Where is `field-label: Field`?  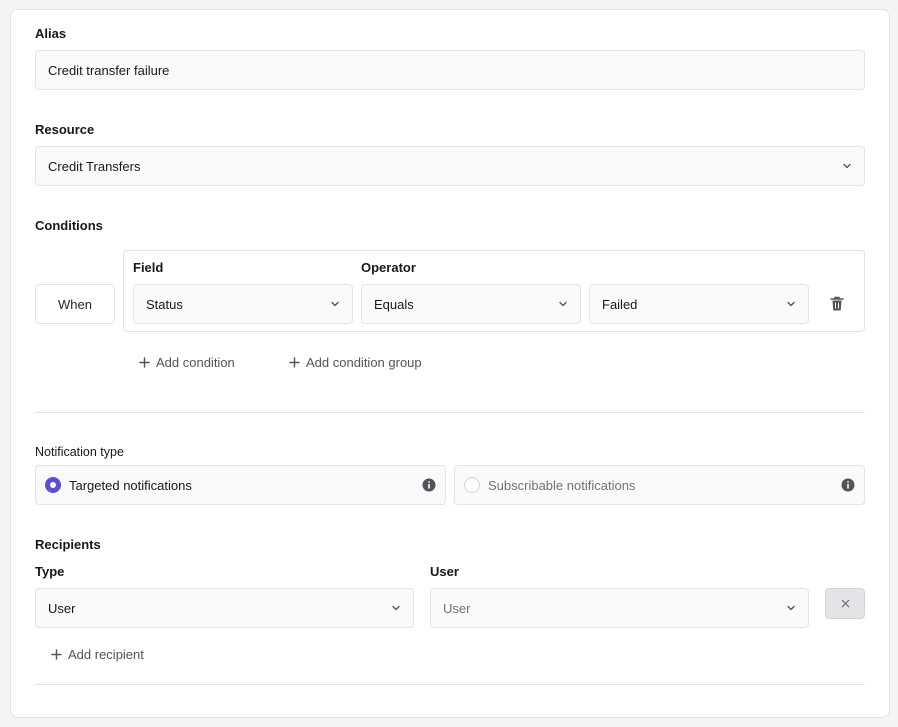 field-label: Field is located at coordinates (148, 267).